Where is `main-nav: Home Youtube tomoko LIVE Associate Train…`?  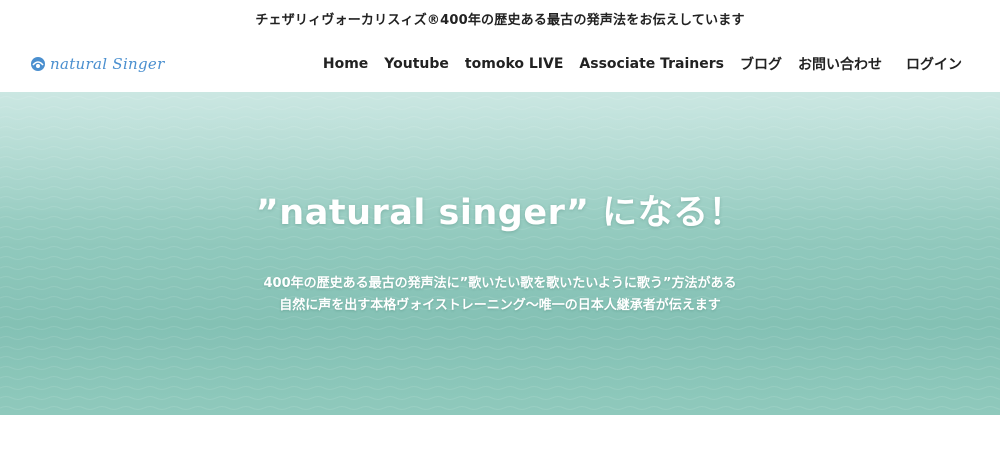
main-nav: Home Youtube tomoko LIVE Associate Train… is located at coordinates (634, 64).